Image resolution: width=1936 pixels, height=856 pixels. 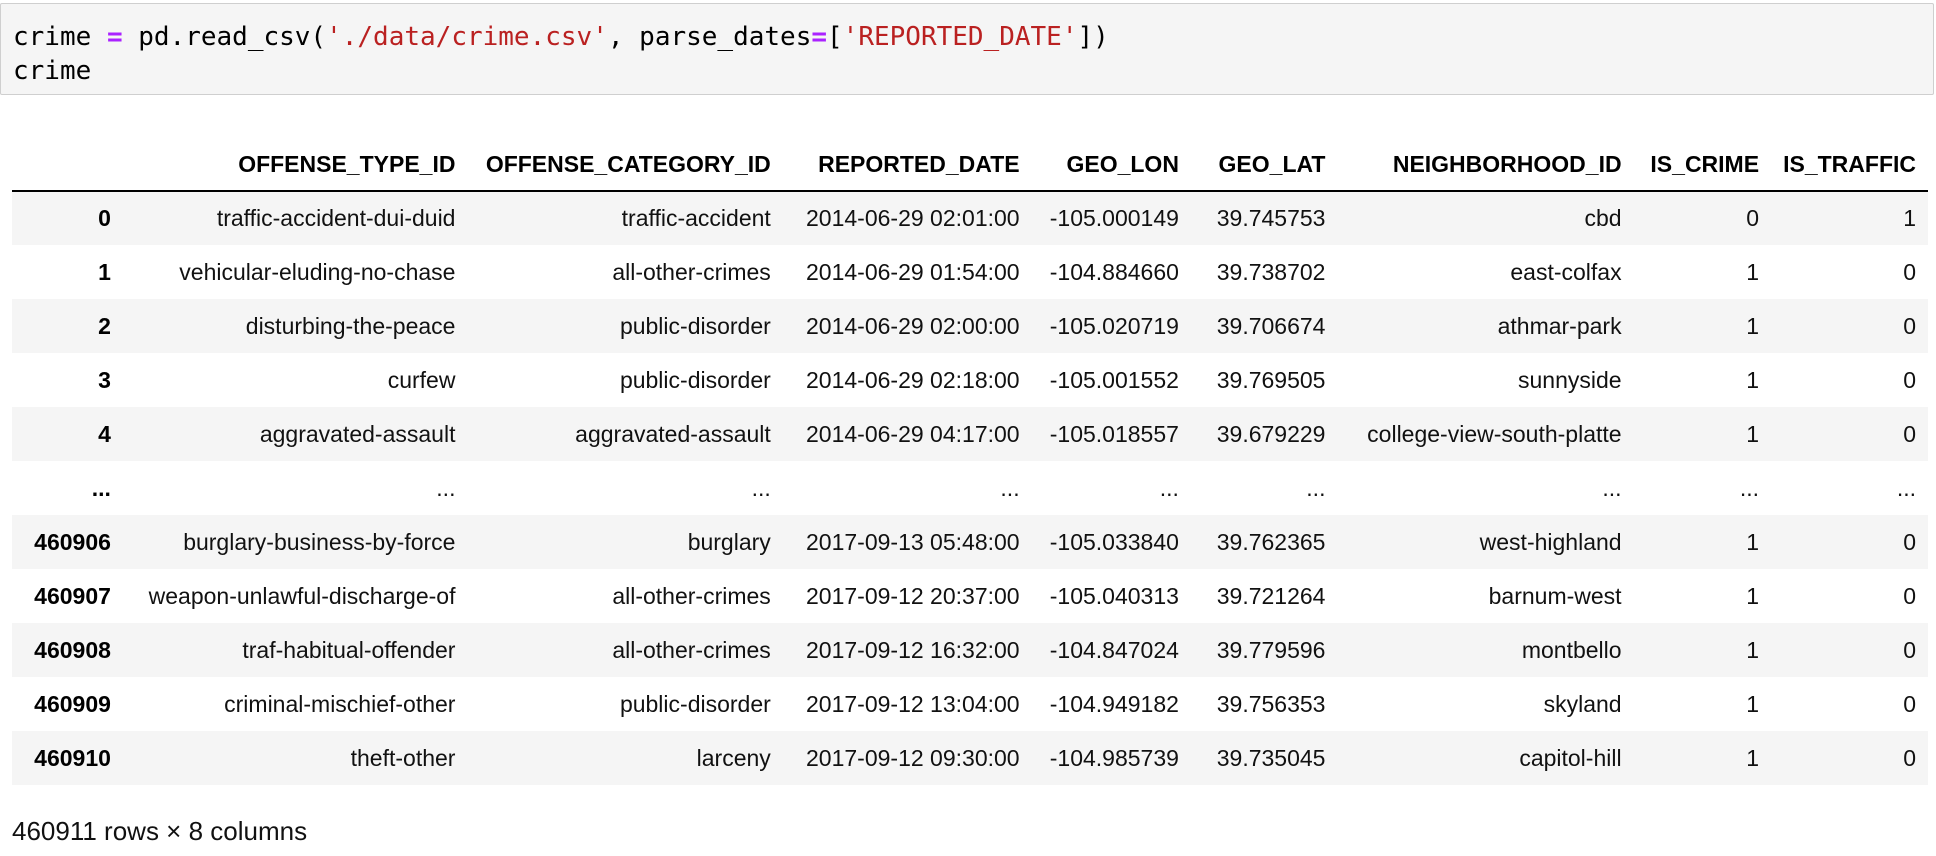 I want to click on dataframe-shape-text: 460911 rows × 8 columns, so click(x=160, y=831).